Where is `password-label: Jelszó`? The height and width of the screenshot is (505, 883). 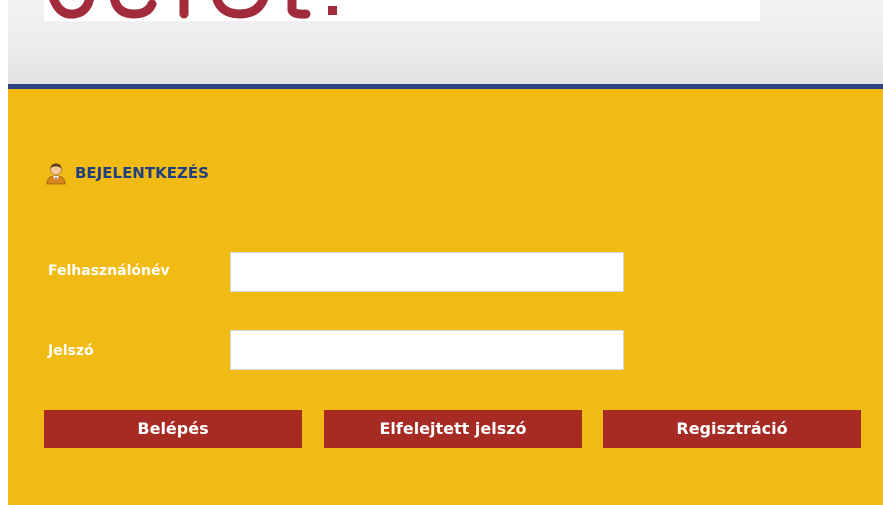
password-label: Jelszó is located at coordinates (71, 351).